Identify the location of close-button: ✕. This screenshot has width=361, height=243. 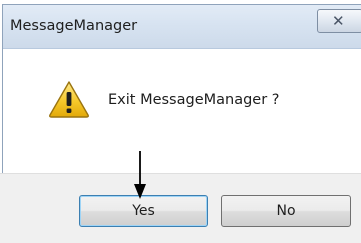
(339, 21).